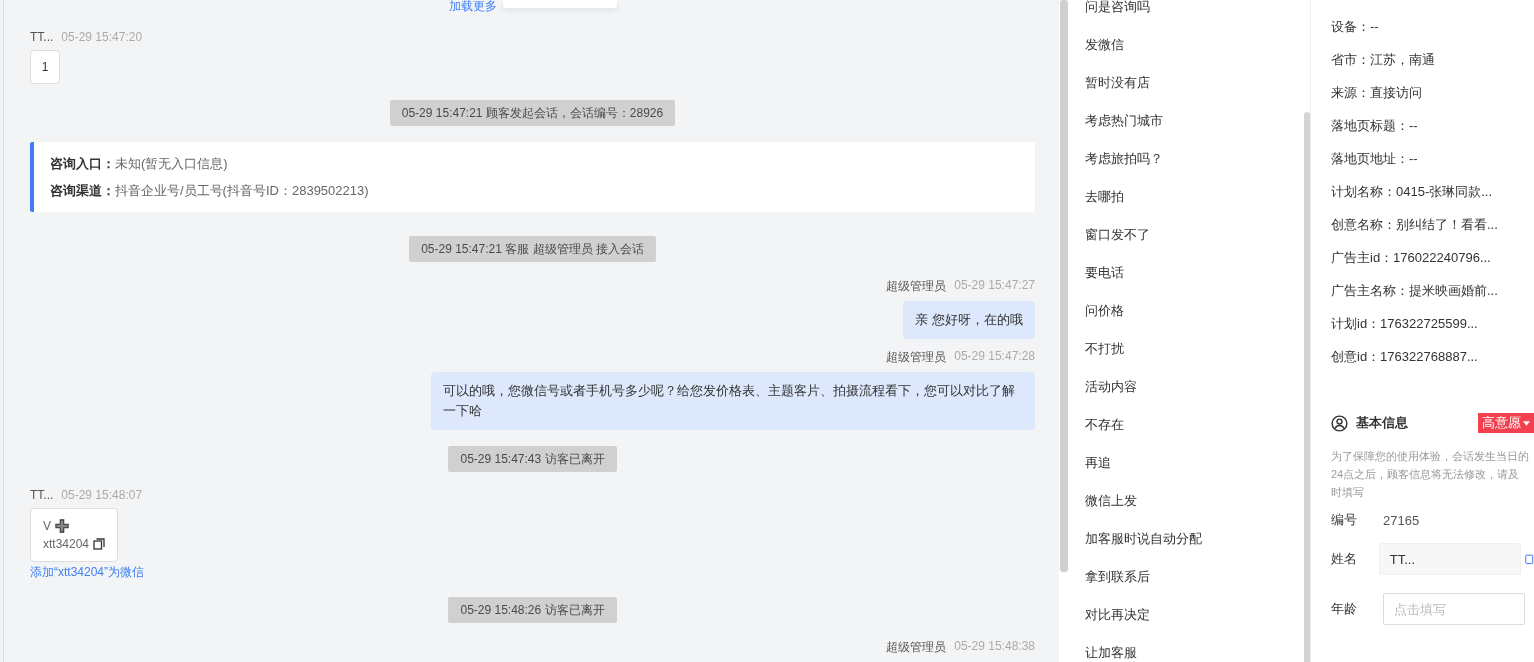  What do you see at coordinates (532, 610) in the screenshot?
I see `system-notice: 05-29 15:48:26 访客已离开` at bounding box center [532, 610].